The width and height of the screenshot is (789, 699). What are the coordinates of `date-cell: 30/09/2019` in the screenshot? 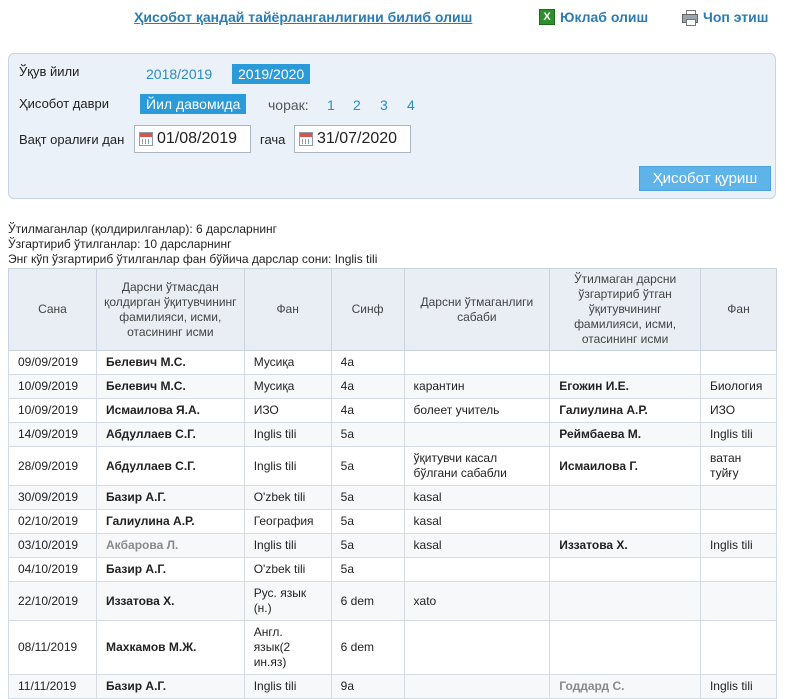 It's located at (52, 497).